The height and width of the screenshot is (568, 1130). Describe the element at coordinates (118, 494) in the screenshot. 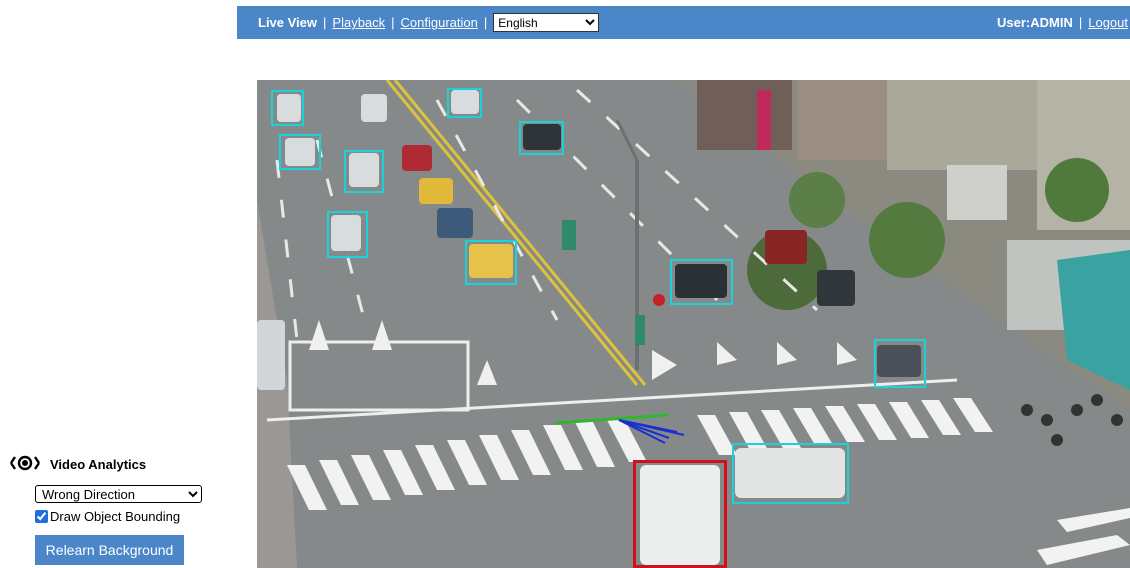

I see `analytics-mode-select: Wrong Direction` at that location.